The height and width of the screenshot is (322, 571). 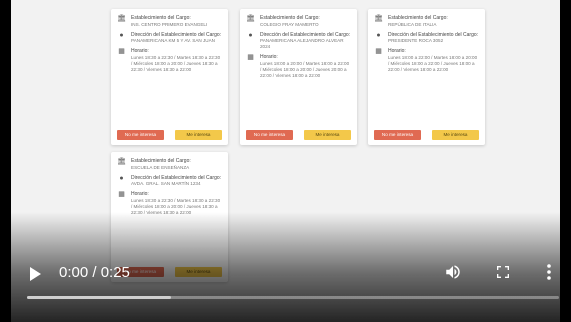 What do you see at coordinates (302, 43) in the screenshot?
I see `address-value: PANAMERICANA ALEJANDRO ALVEAR 2024` at bounding box center [302, 43].